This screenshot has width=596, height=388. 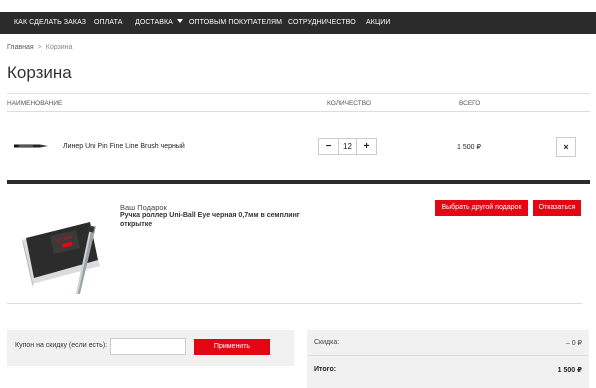 What do you see at coordinates (569, 370) in the screenshot?
I see `total-value: 1 500 ₽` at bounding box center [569, 370].